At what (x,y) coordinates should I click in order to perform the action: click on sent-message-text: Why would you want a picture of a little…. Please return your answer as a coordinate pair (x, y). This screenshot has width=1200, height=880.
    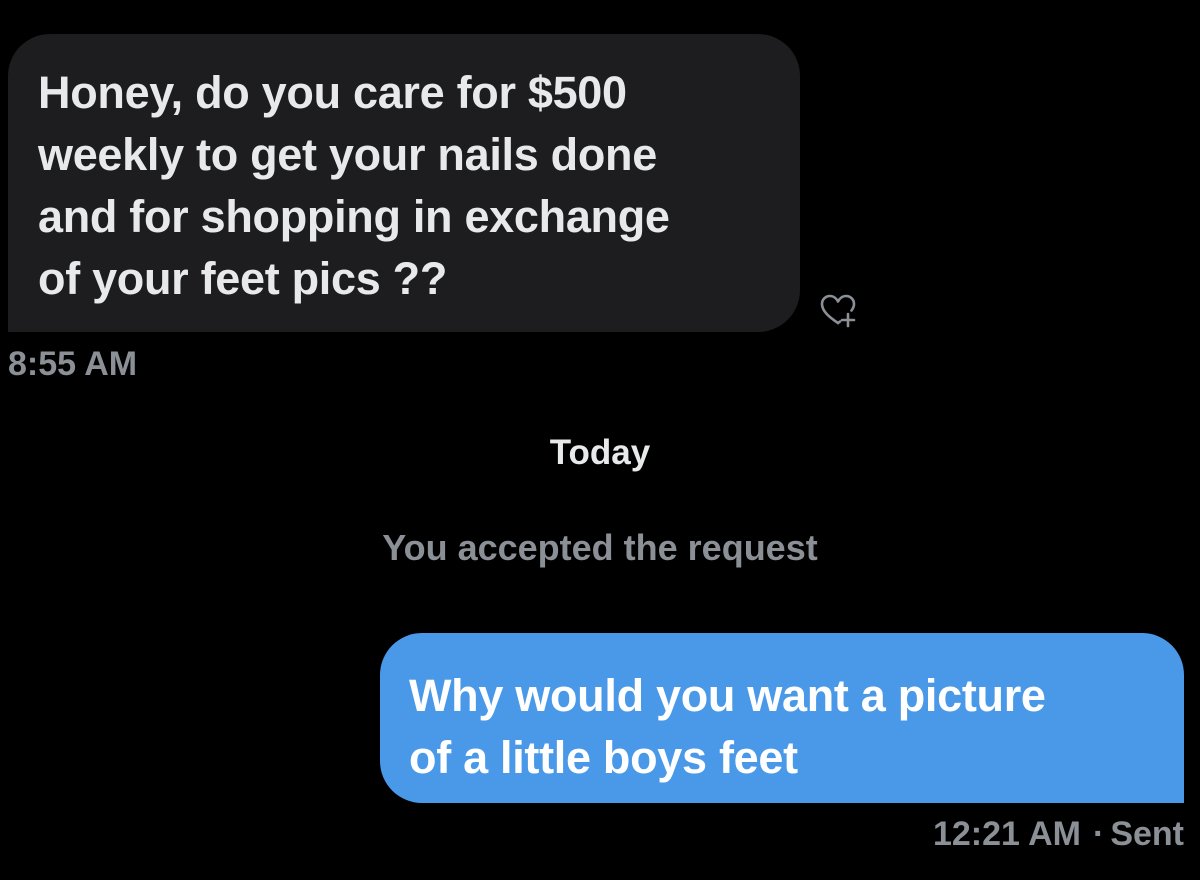
    Looking at the image, I should click on (727, 726).